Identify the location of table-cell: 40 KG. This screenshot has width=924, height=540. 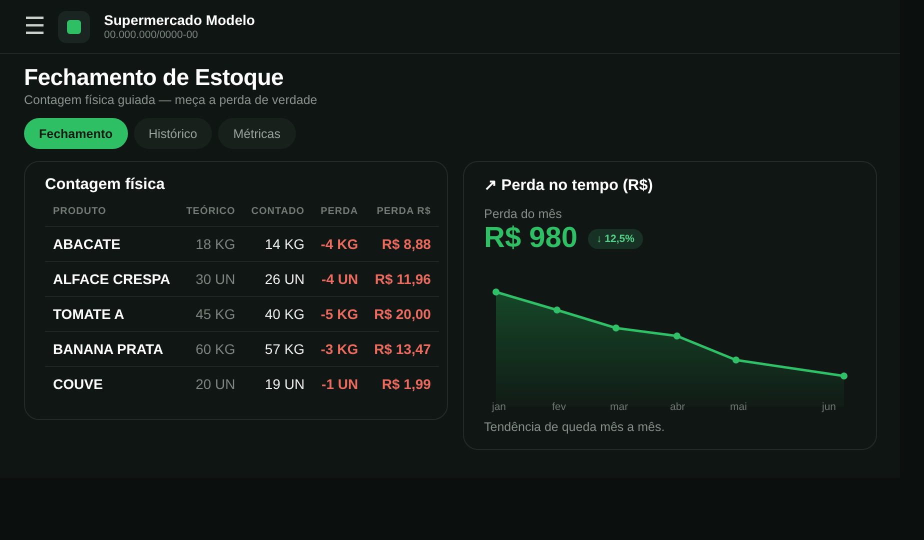
(278, 314).